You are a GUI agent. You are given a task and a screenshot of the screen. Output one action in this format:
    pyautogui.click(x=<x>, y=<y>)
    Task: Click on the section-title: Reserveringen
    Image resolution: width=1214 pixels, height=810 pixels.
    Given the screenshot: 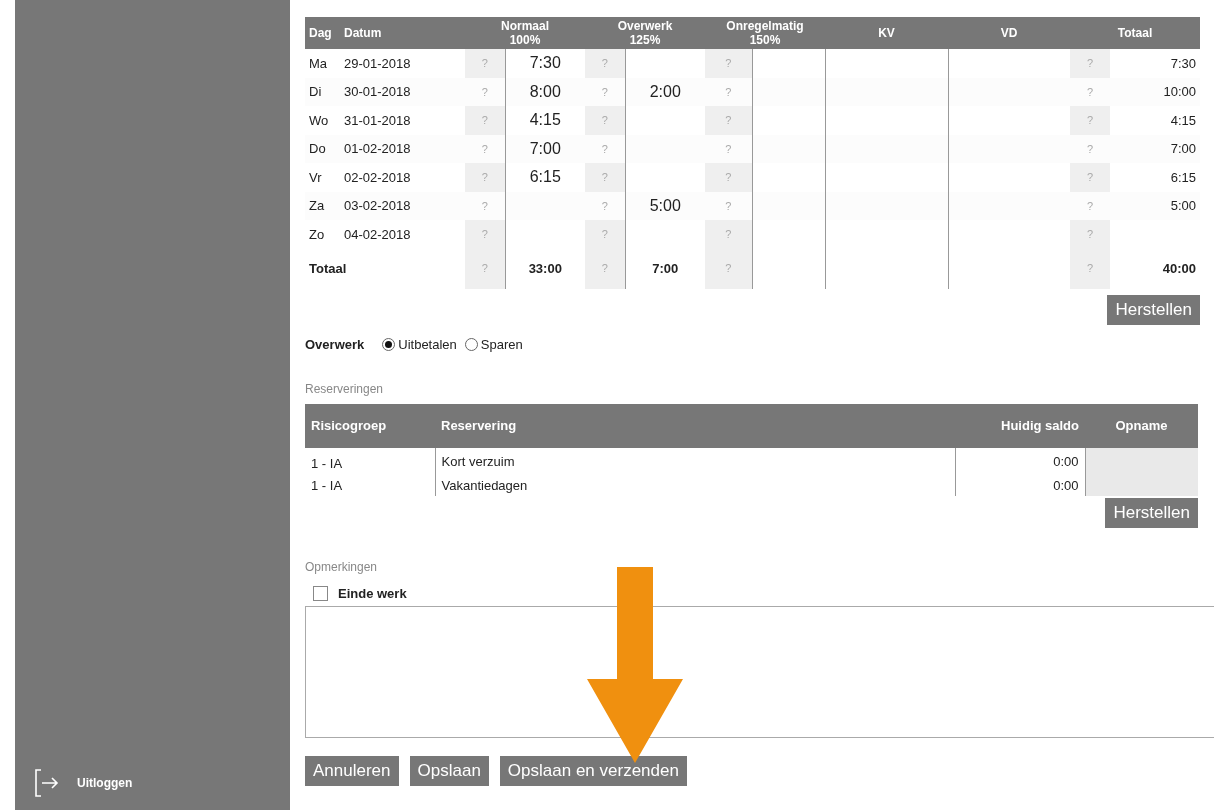 What is the action you would take?
    pyautogui.click(x=345, y=389)
    